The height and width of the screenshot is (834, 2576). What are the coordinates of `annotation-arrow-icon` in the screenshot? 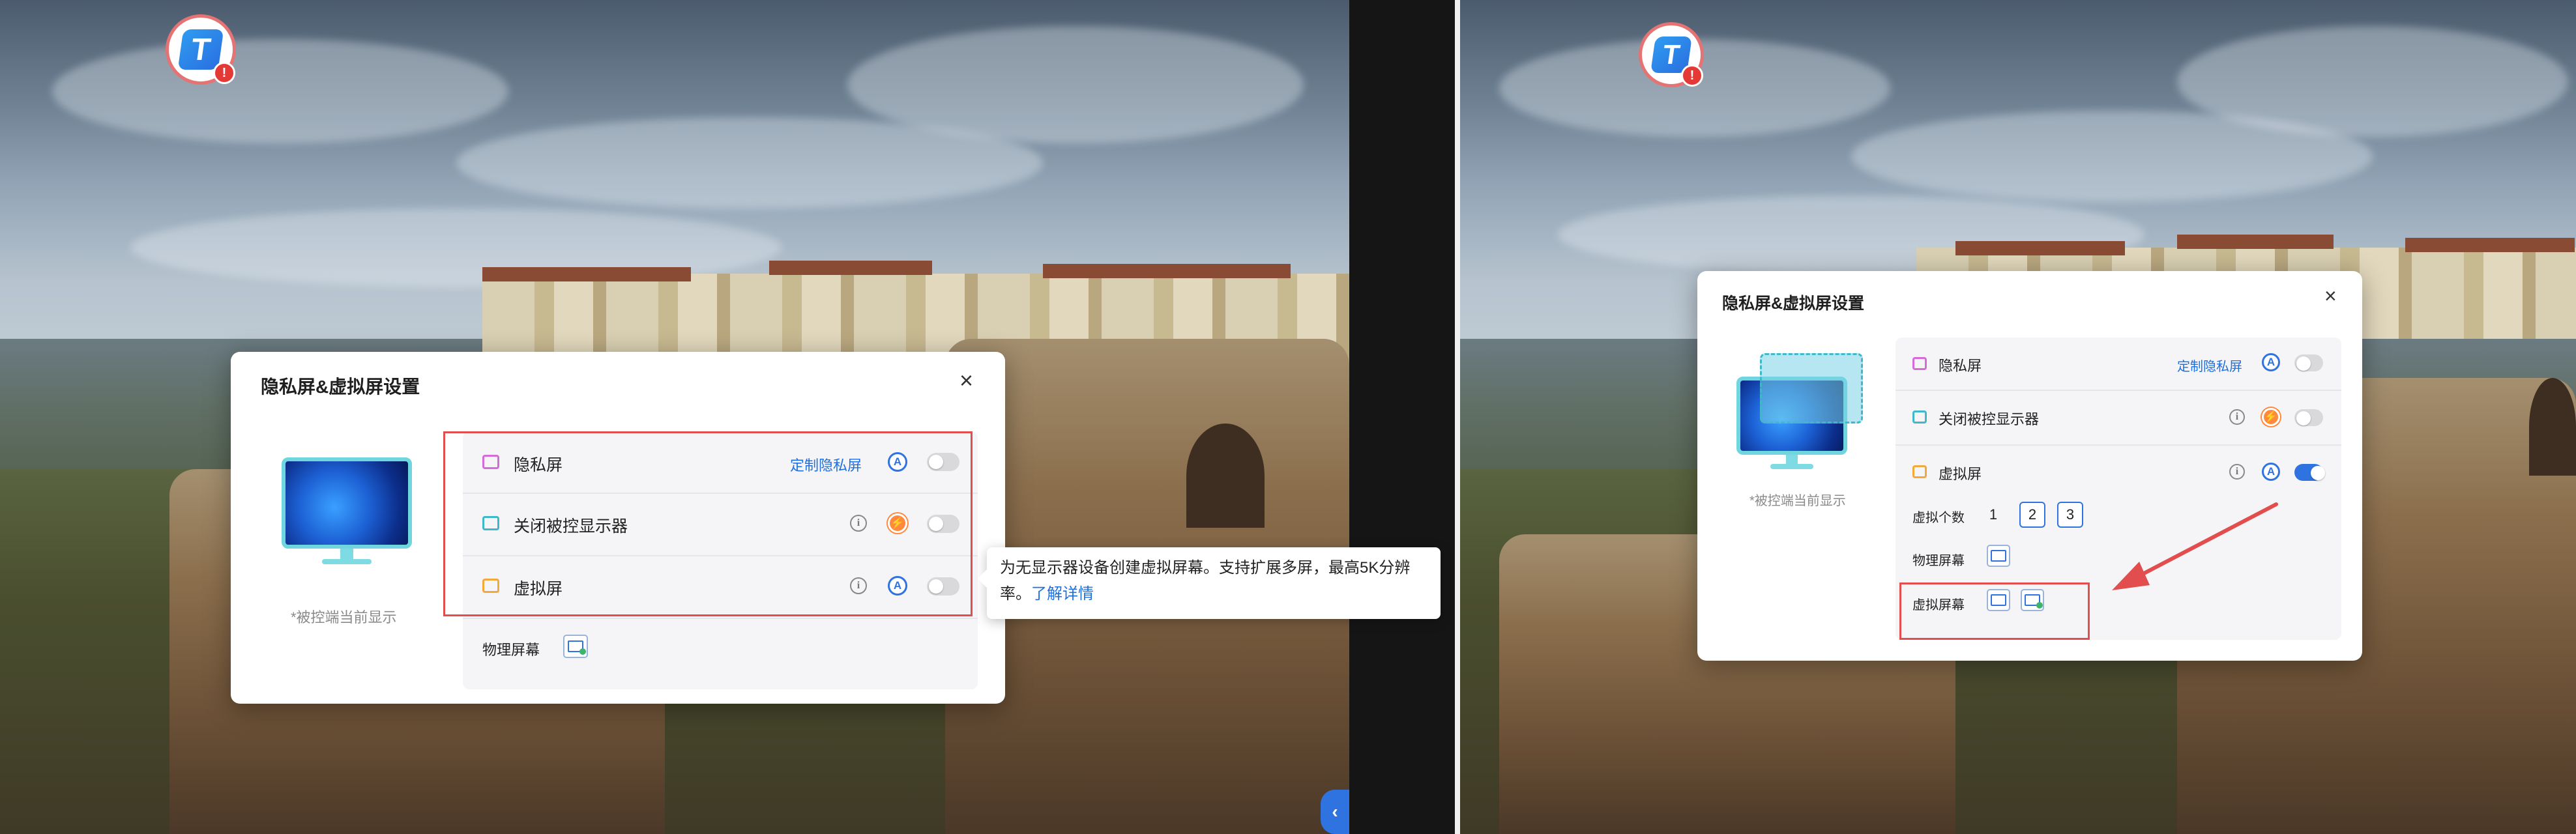 It's located at (2195, 546).